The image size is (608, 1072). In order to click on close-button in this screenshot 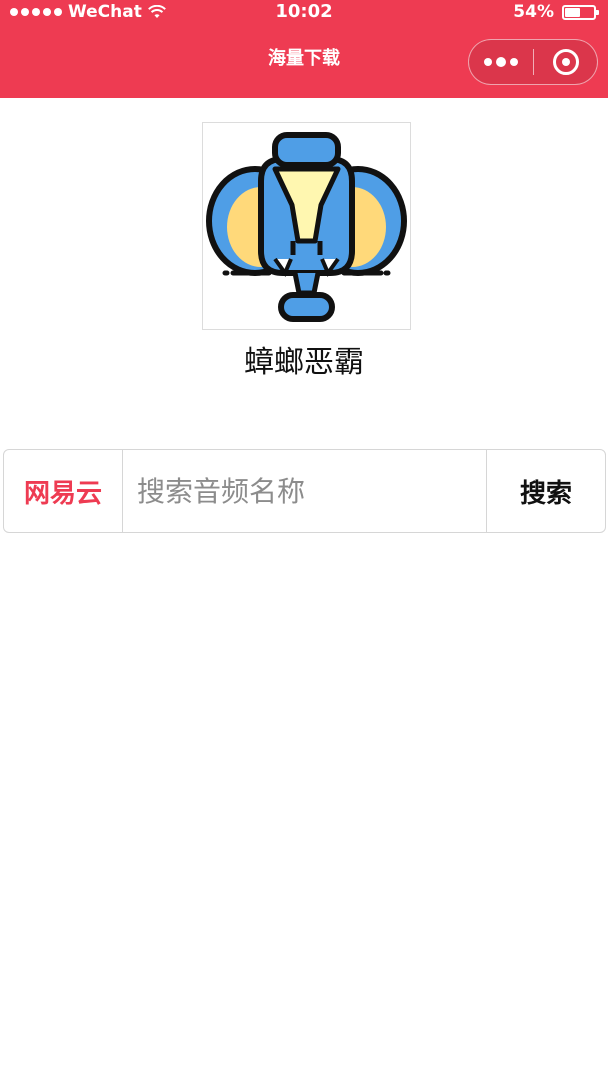, I will do `click(565, 62)`.